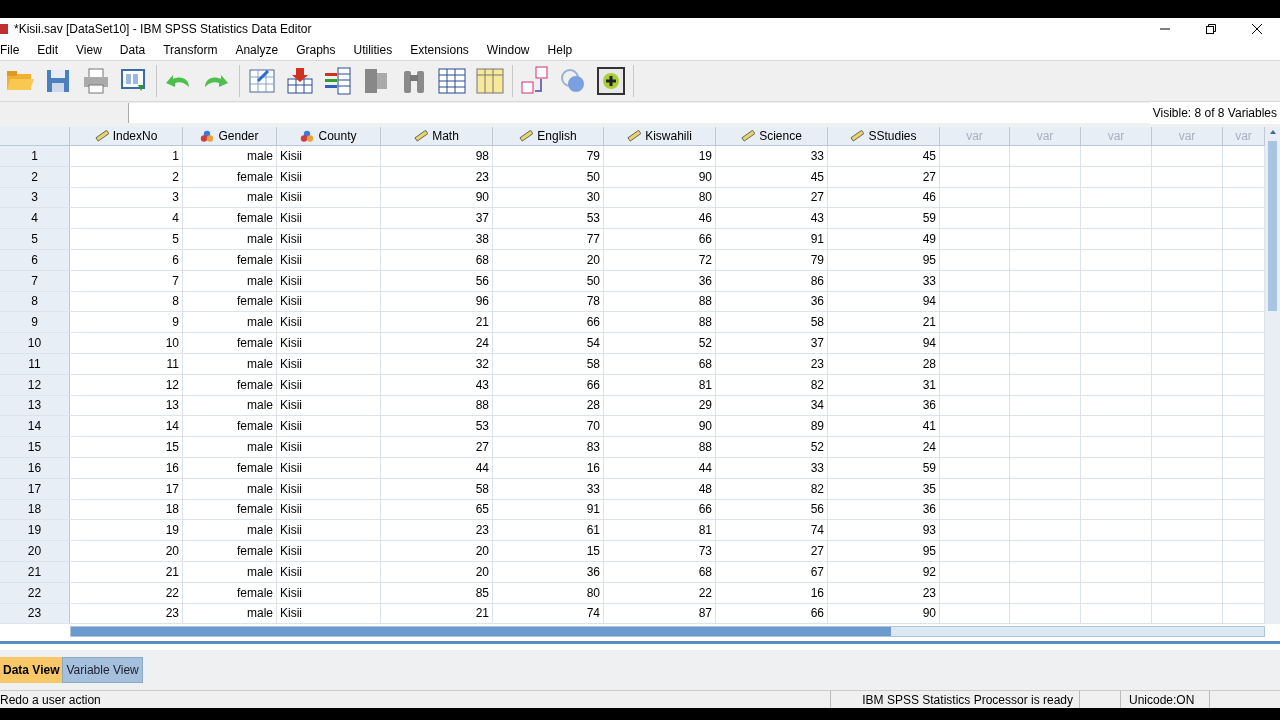 The image size is (1280, 720). What do you see at coordinates (257, 50) in the screenshot?
I see `menu-item: Analyze` at bounding box center [257, 50].